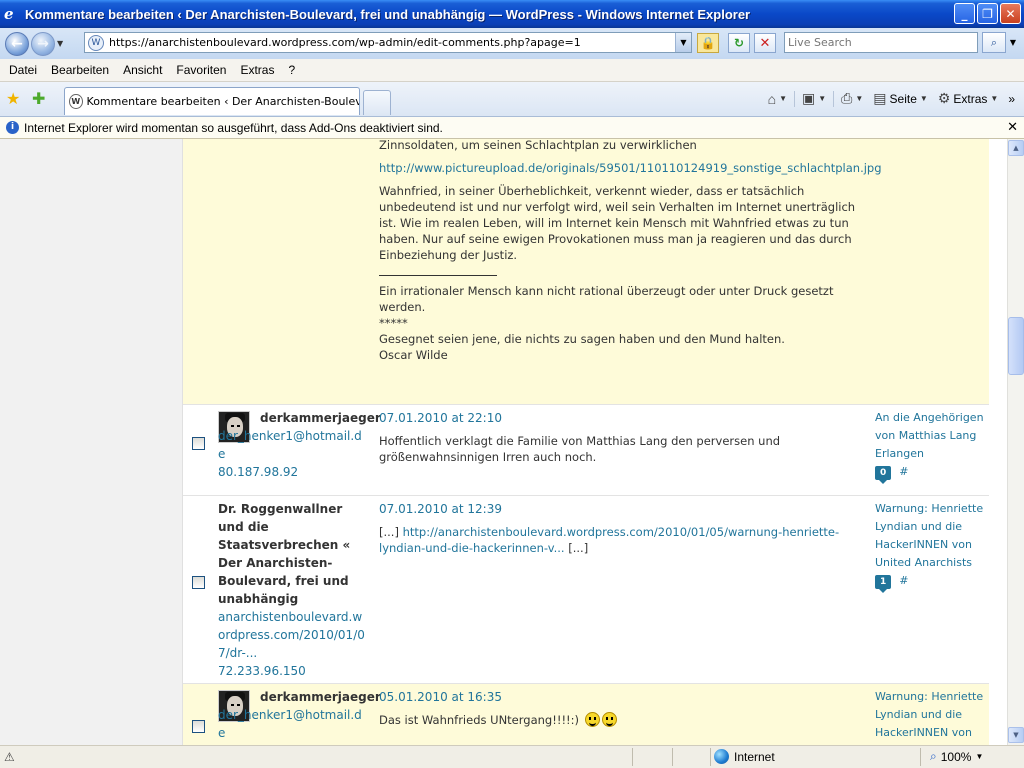 This screenshot has width=1024, height=768. What do you see at coordinates (257, 70) in the screenshot?
I see `menu-item-extras: Extras` at bounding box center [257, 70].